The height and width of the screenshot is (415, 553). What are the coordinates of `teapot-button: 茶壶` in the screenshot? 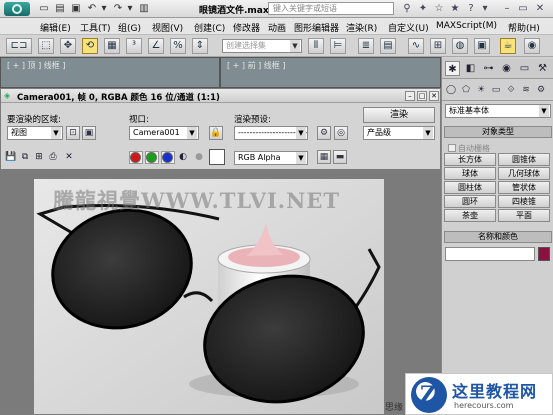 It's located at (470, 215).